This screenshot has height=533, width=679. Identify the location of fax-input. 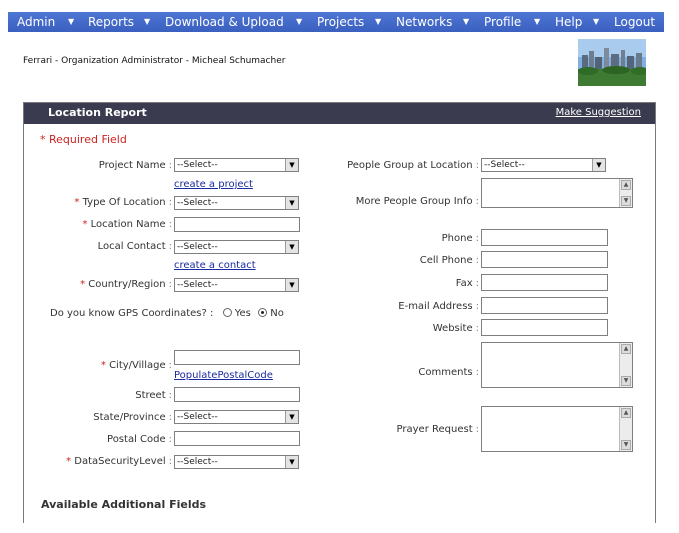
(544, 282).